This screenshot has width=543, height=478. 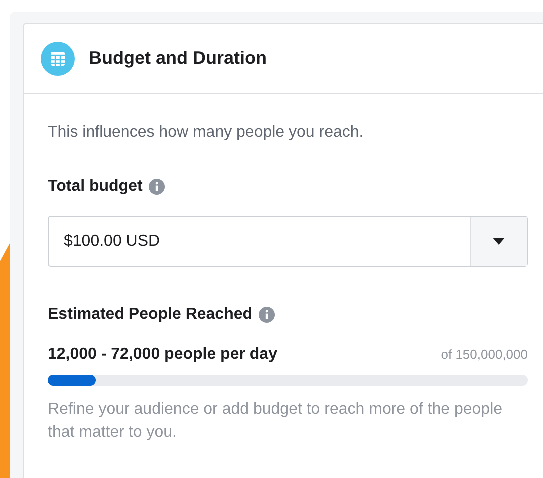 I want to click on budget-dropdown: $100.00 USD, so click(x=288, y=241).